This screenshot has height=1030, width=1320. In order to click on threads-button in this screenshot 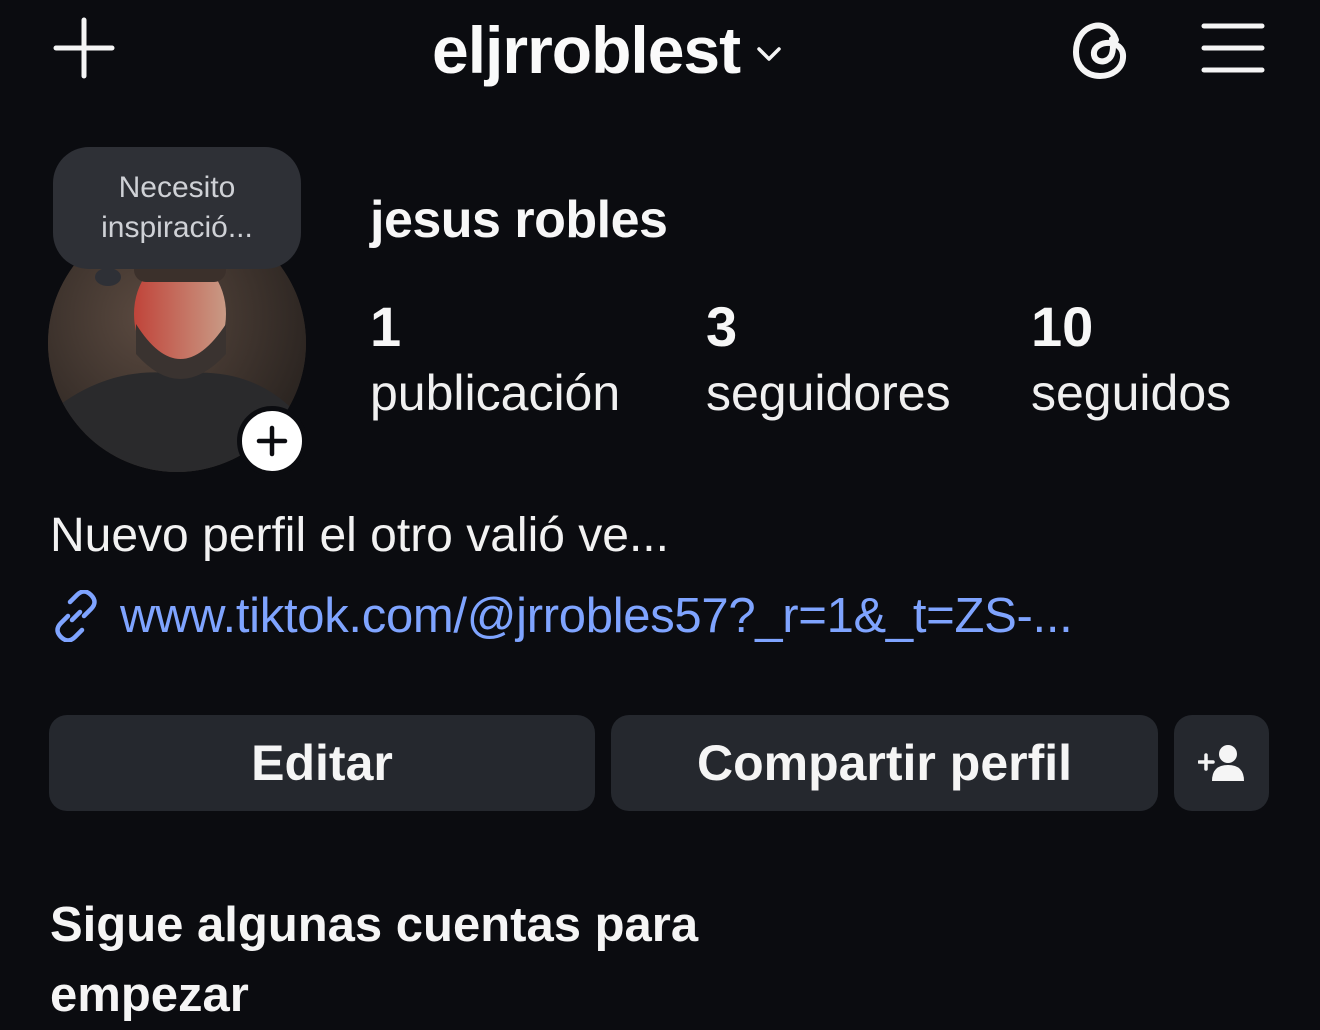, I will do `click(1102, 50)`.